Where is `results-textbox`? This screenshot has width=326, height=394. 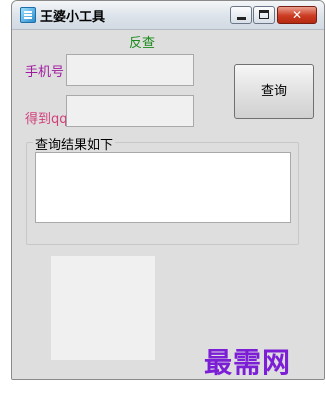
results-textbox is located at coordinates (163, 187).